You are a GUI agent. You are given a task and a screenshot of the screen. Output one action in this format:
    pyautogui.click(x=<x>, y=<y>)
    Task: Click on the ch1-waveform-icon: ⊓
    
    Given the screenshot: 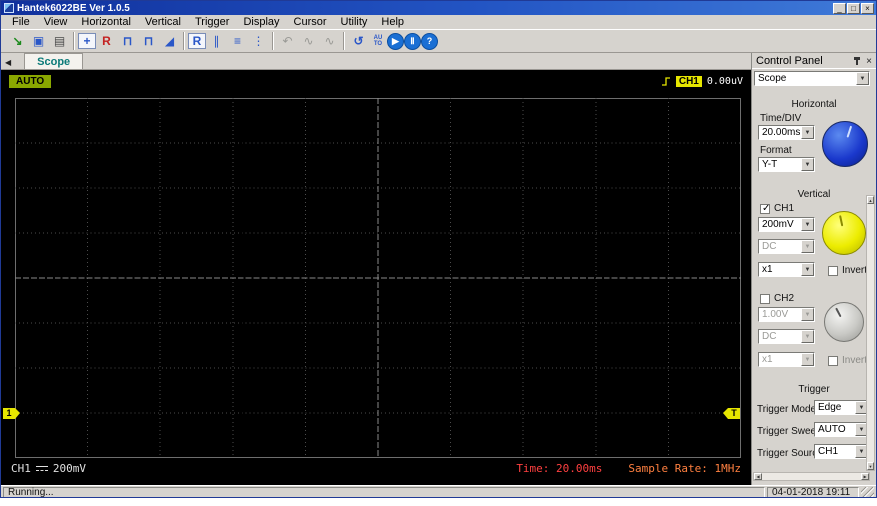 What is the action you would take?
    pyautogui.click(x=127, y=41)
    